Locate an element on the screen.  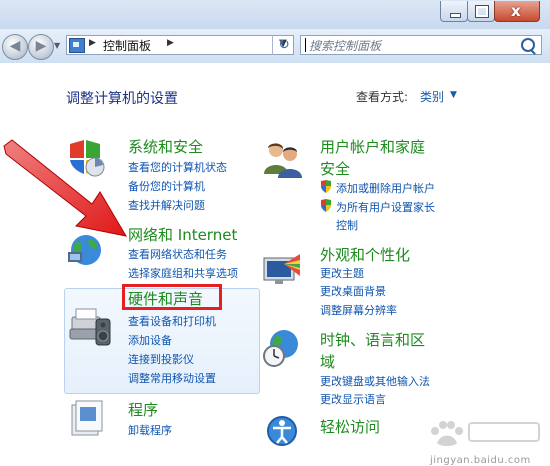
category-programs: 程序 is located at coordinates (143, 409).